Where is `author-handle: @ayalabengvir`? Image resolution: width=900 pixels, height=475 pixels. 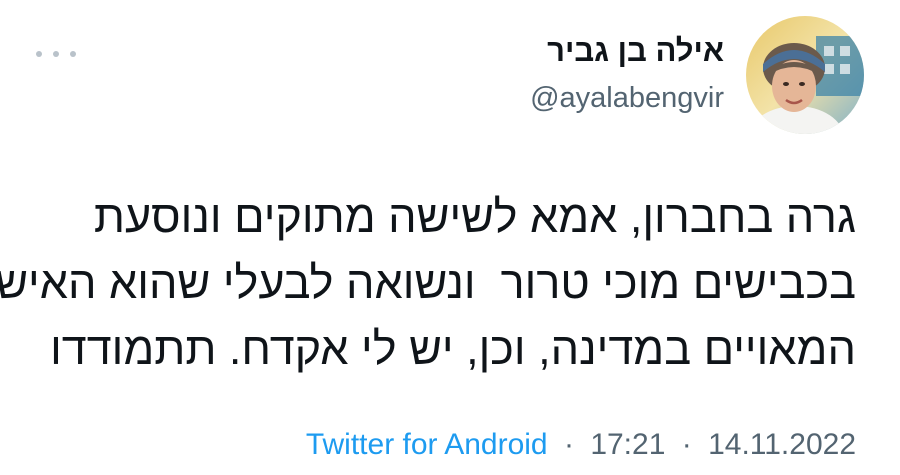
author-handle: @ayalabengvir is located at coordinates (627, 98).